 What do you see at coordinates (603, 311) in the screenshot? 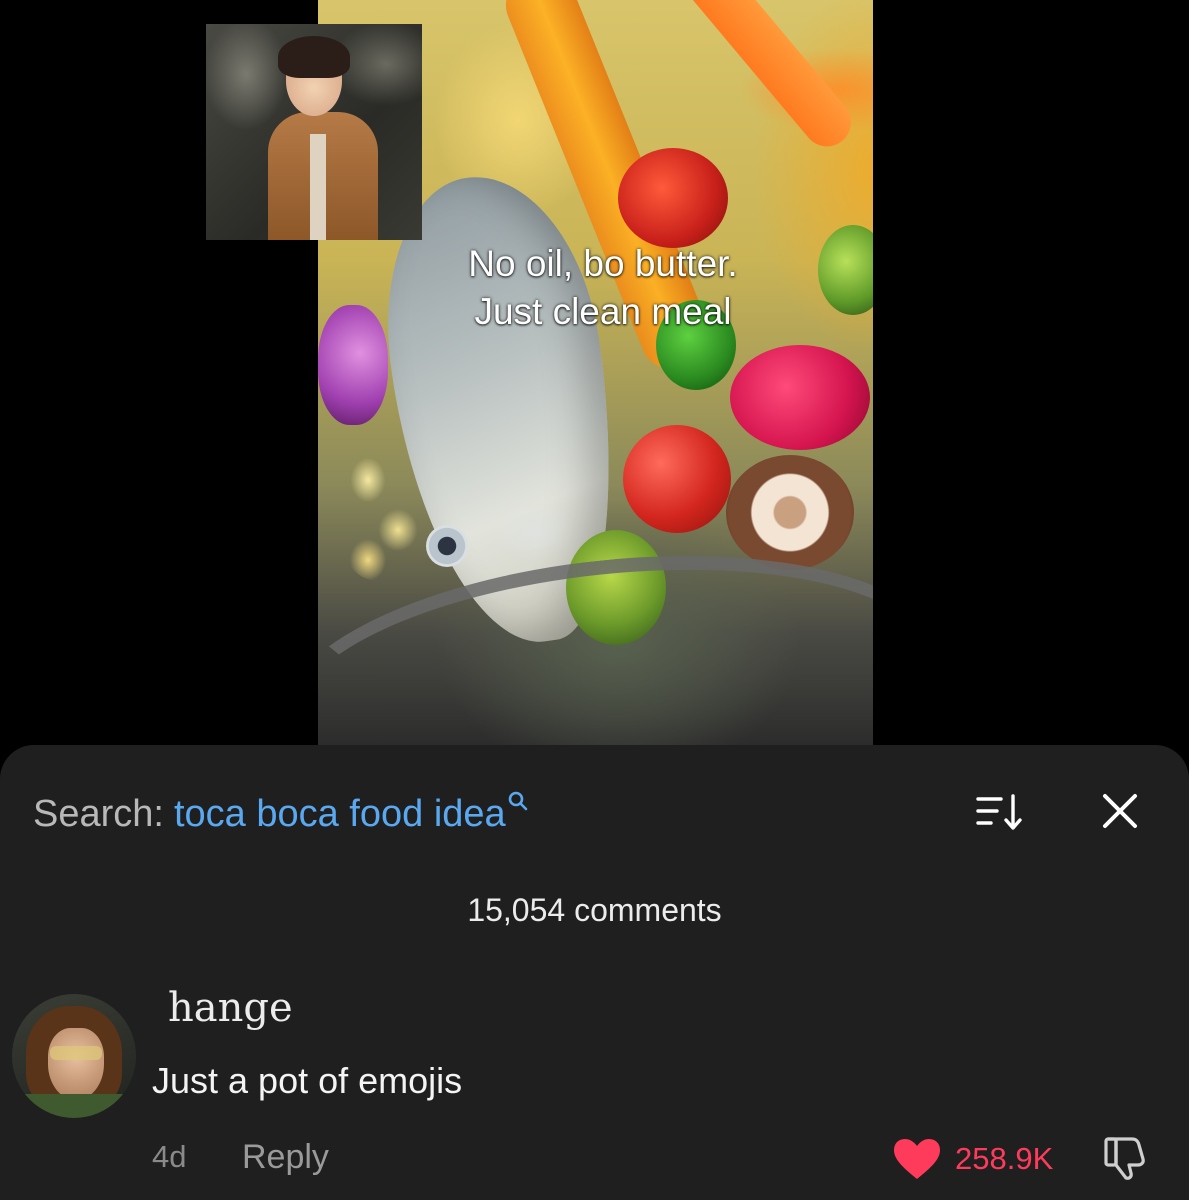
I see `video-caption-line: Just clean meal` at bounding box center [603, 311].